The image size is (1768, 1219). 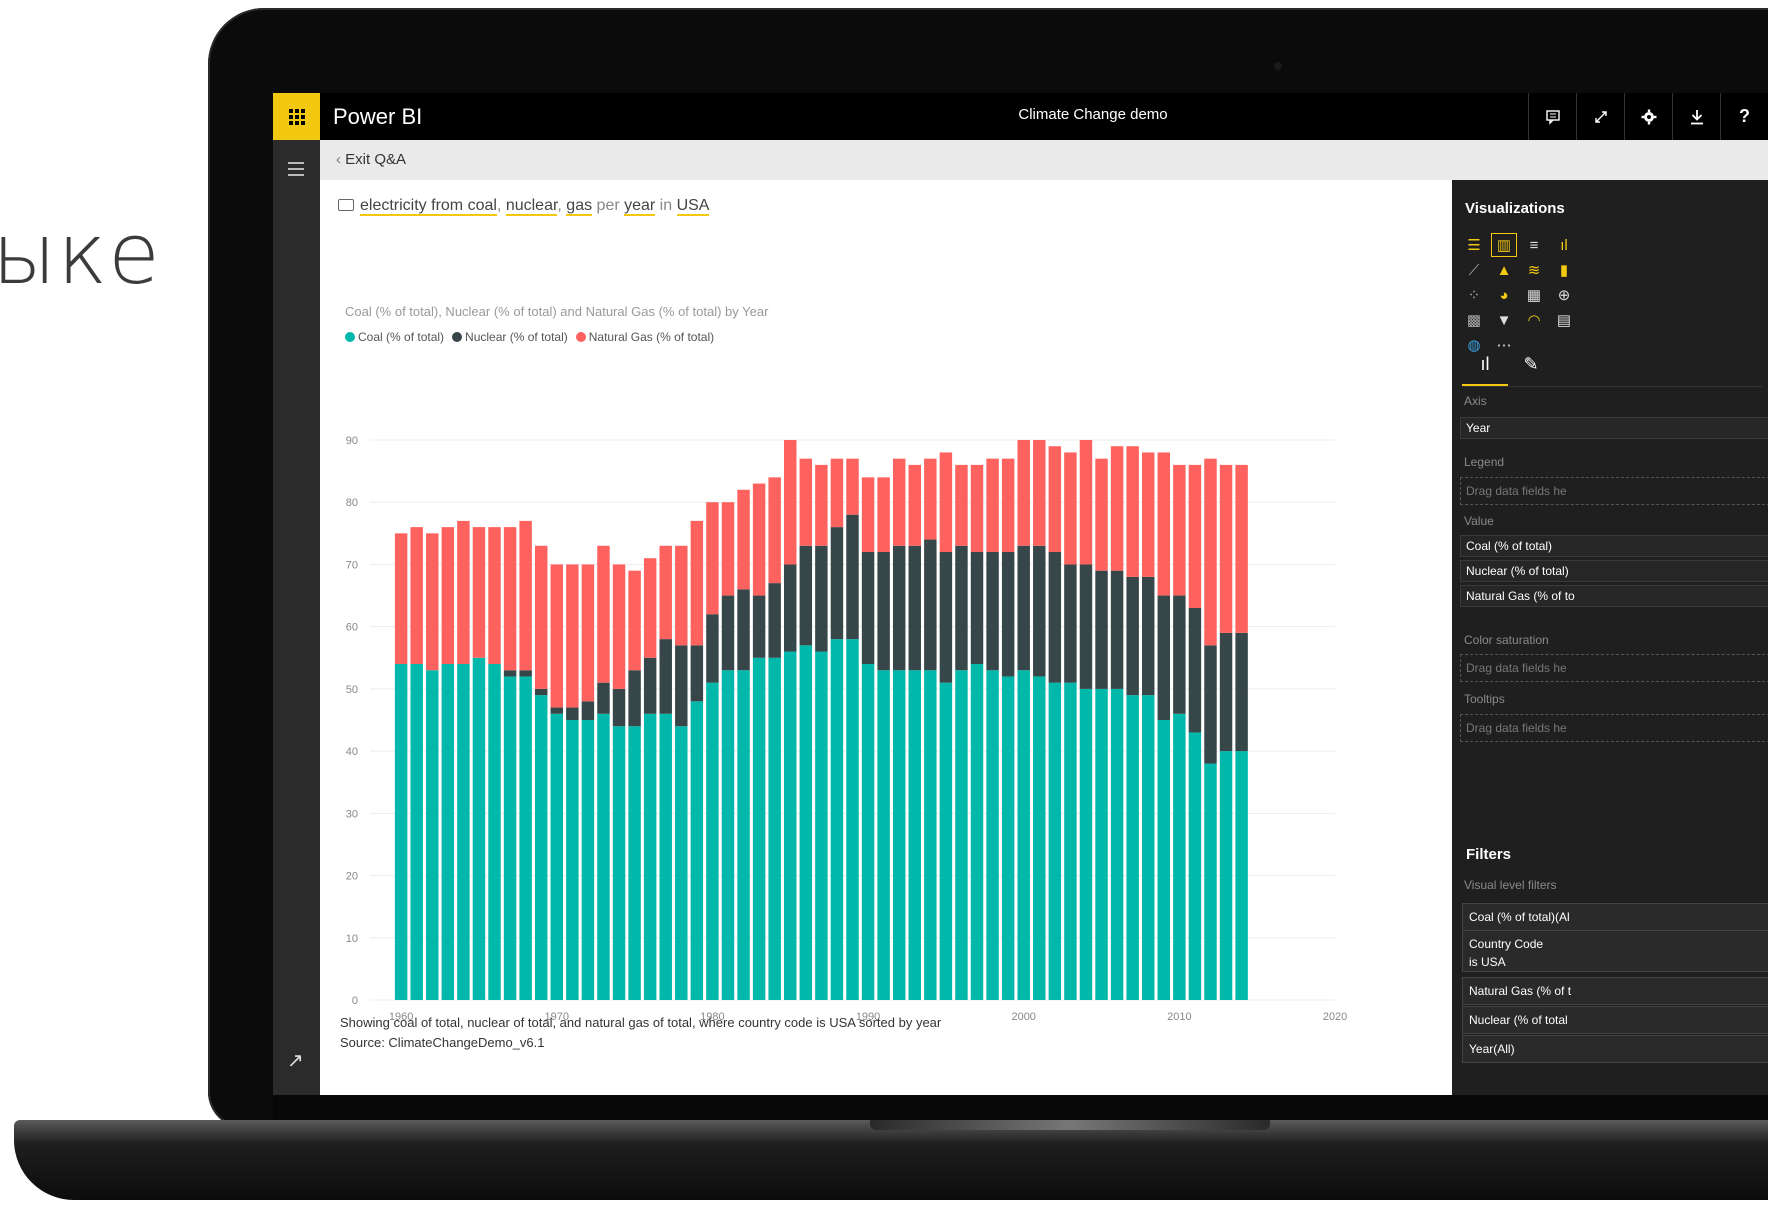 I want to click on scatter-chart-icon: ⁘, so click(x=1474, y=295).